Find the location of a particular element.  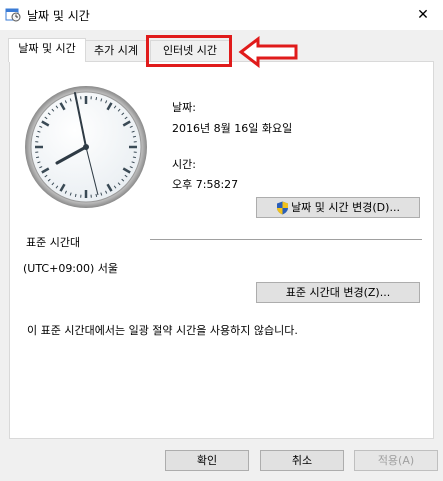

apply-button: 적용(A) is located at coordinates (396, 460).